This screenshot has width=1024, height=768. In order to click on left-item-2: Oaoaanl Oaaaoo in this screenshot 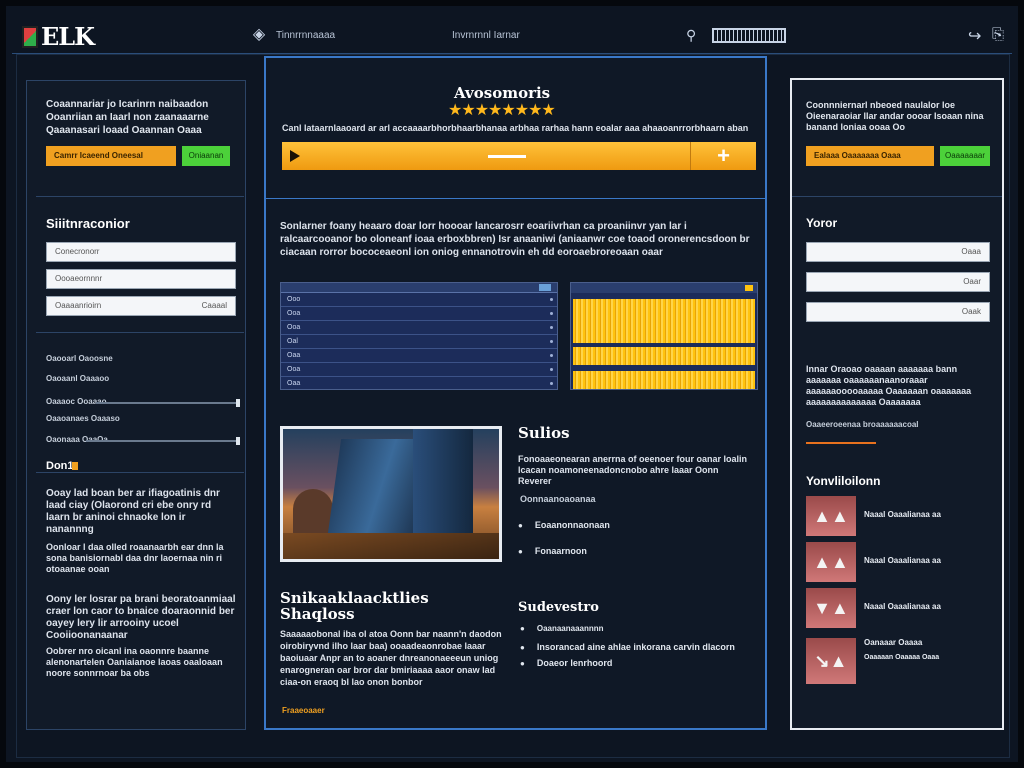, I will do `click(77, 378)`.